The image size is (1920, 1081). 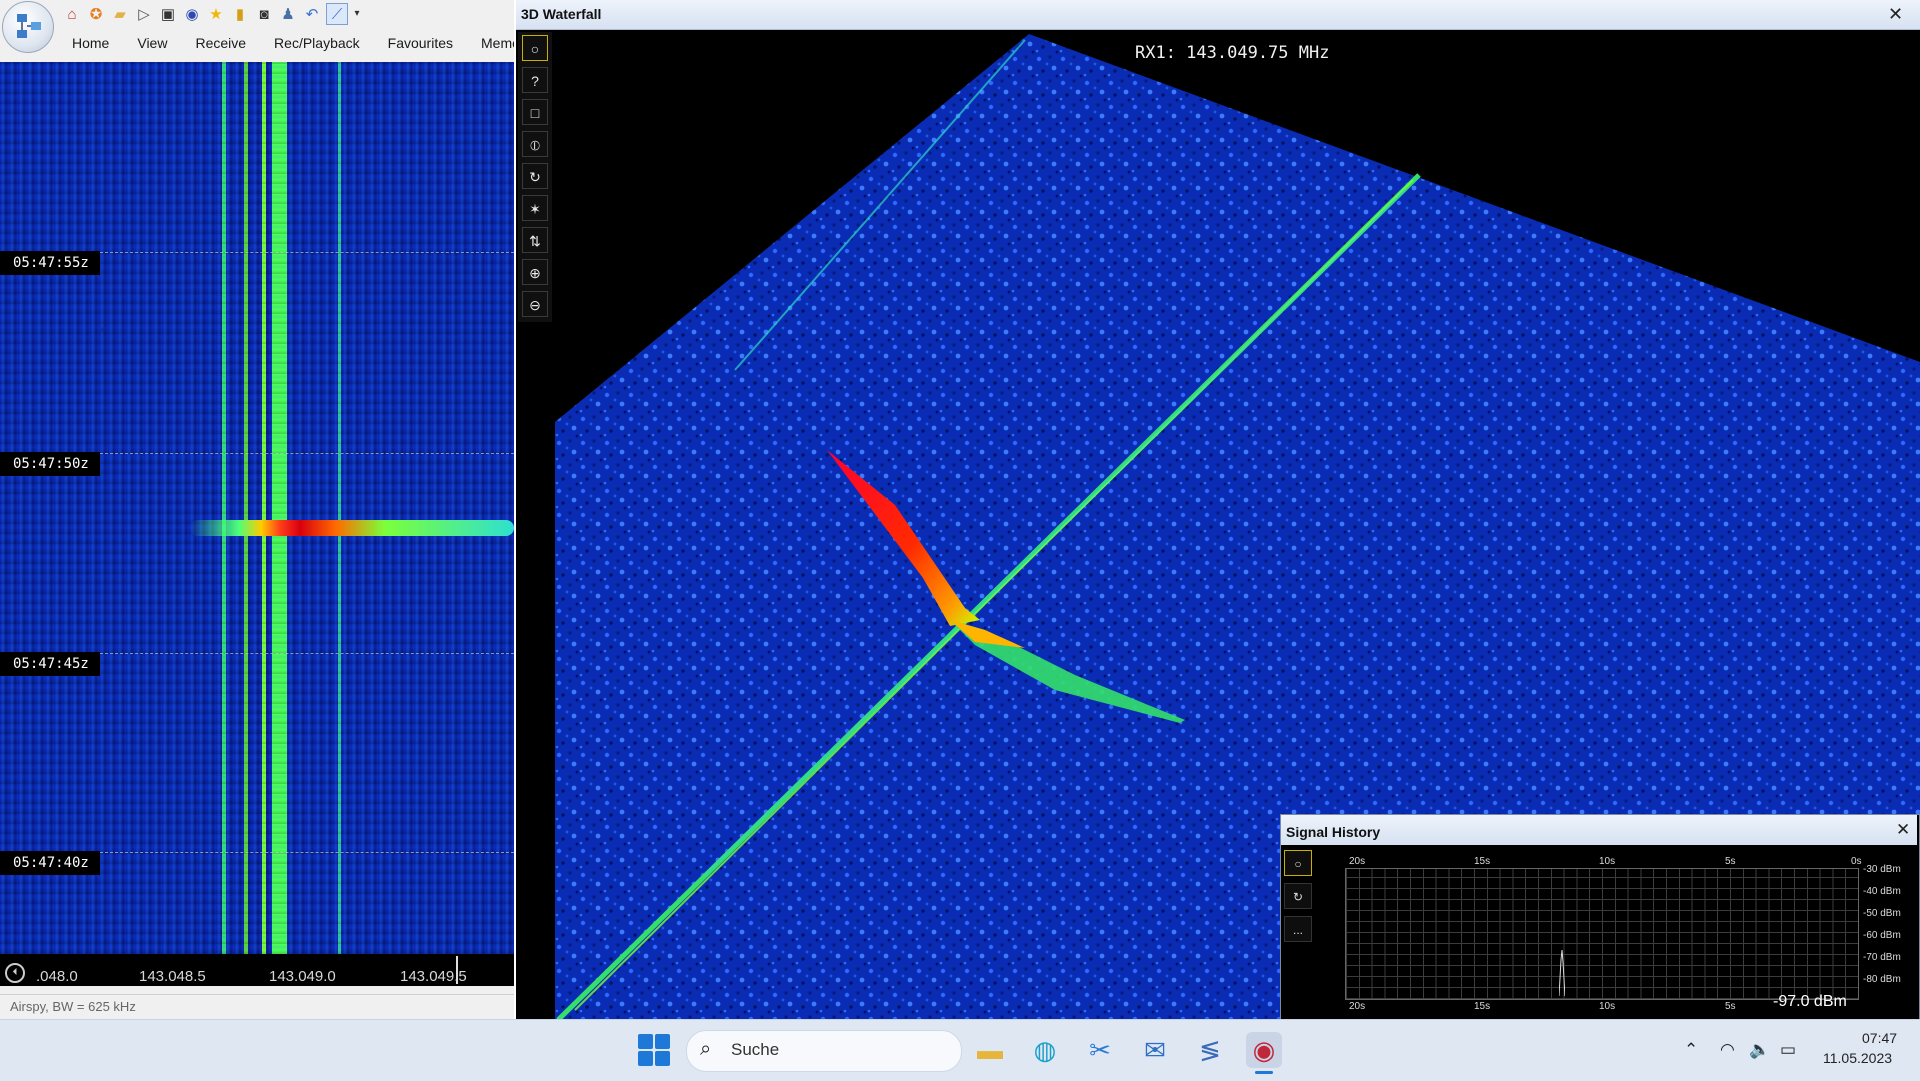 What do you see at coordinates (1882, 979) in the screenshot?
I see `y-tick-label: -80 dBm` at bounding box center [1882, 979].